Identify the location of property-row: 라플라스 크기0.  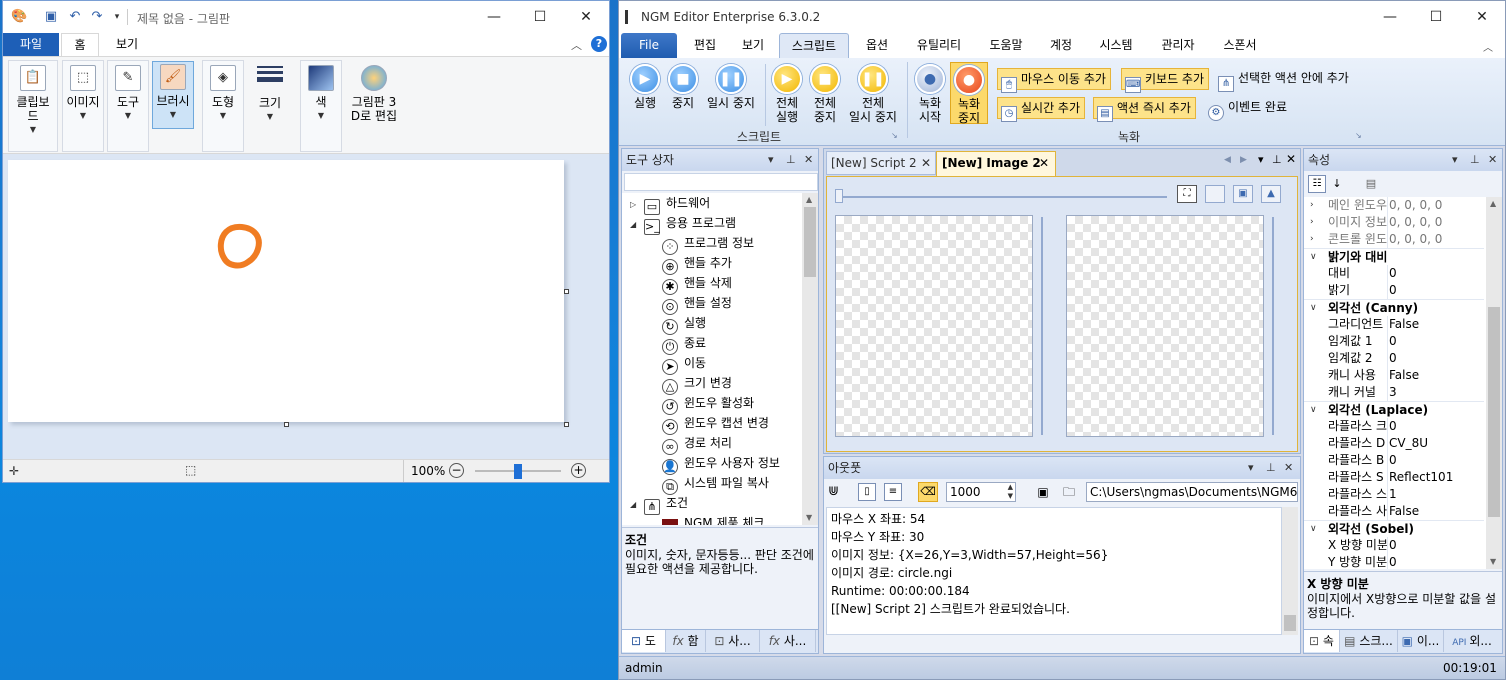
(1394, 426).